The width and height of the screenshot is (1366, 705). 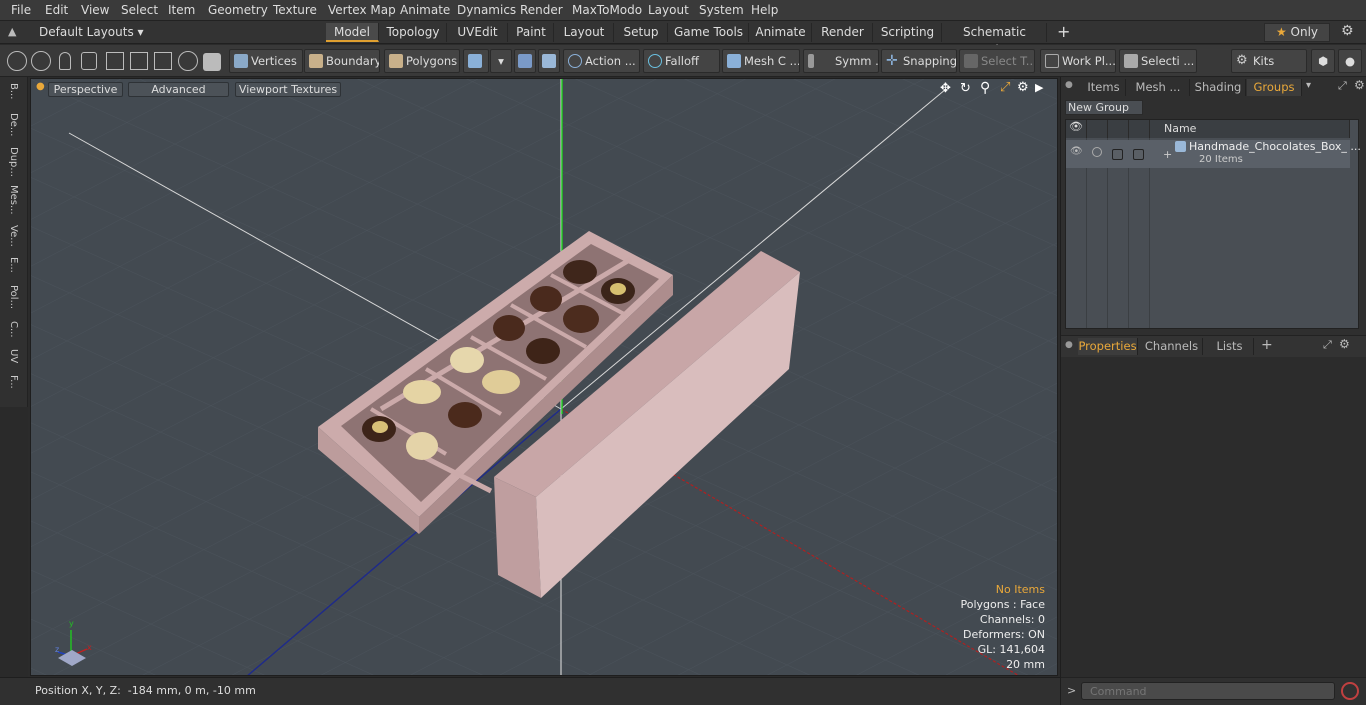 What do you see at coordinates (1117, 154) in the screenshot?
I see `lock-toggle` at bounding box center [1117, 154].